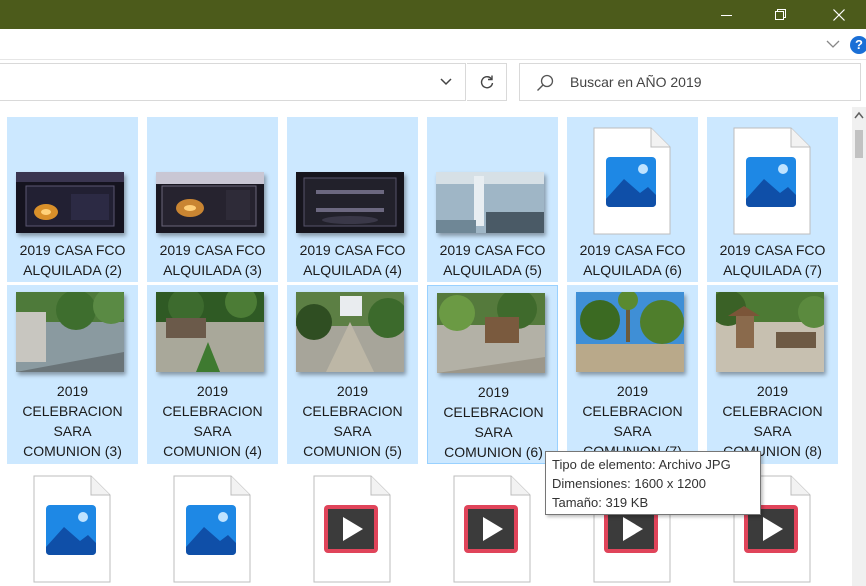 The height and width of the screenshot is (586, 866). What do you see at coordinates (72, 421) in the screenshot?
I see `file-name: 2019 CELEBRACION SARA COMUNION (3)` at bounding box center [72, 421].